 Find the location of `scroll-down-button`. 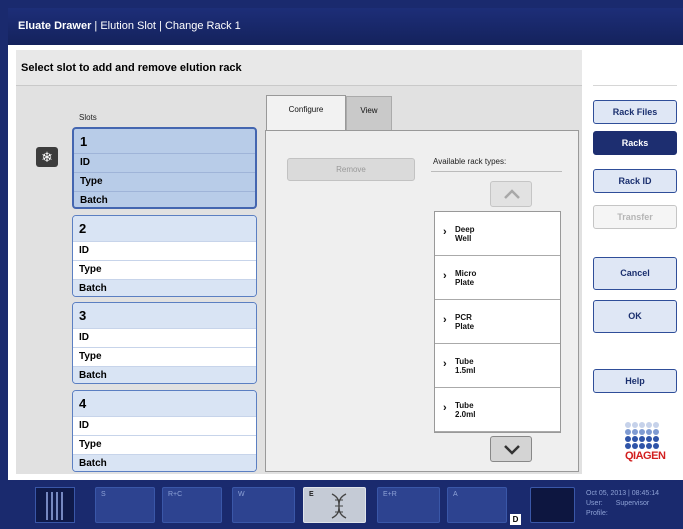

scroll-down-button is located at coordinates (511, 449).